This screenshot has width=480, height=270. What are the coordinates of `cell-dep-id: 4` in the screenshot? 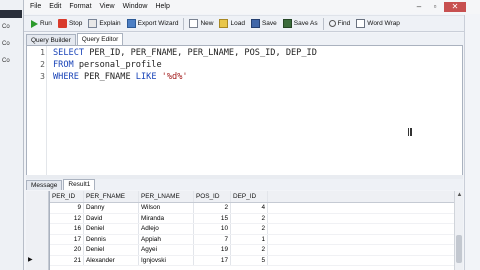 It's located at (249, 208).